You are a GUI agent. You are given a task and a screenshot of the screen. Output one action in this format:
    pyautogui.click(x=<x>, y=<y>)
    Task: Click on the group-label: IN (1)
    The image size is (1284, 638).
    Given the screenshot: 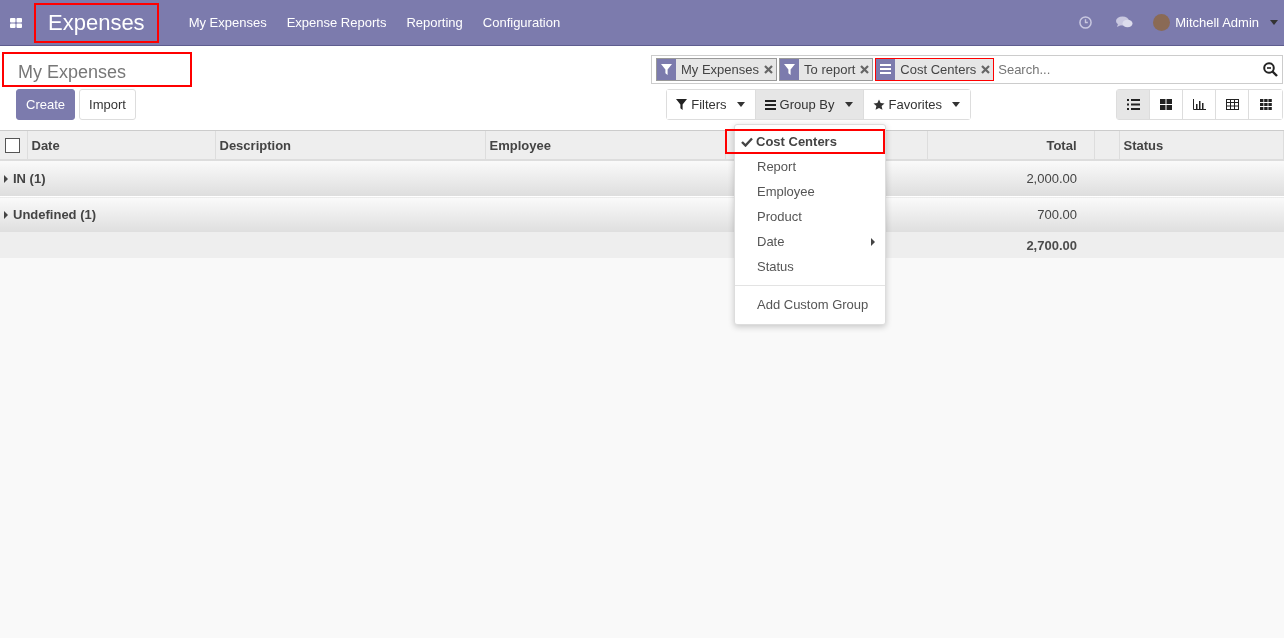 What is the action you would take?
    pyautogui.click(x=29, y=178)
    